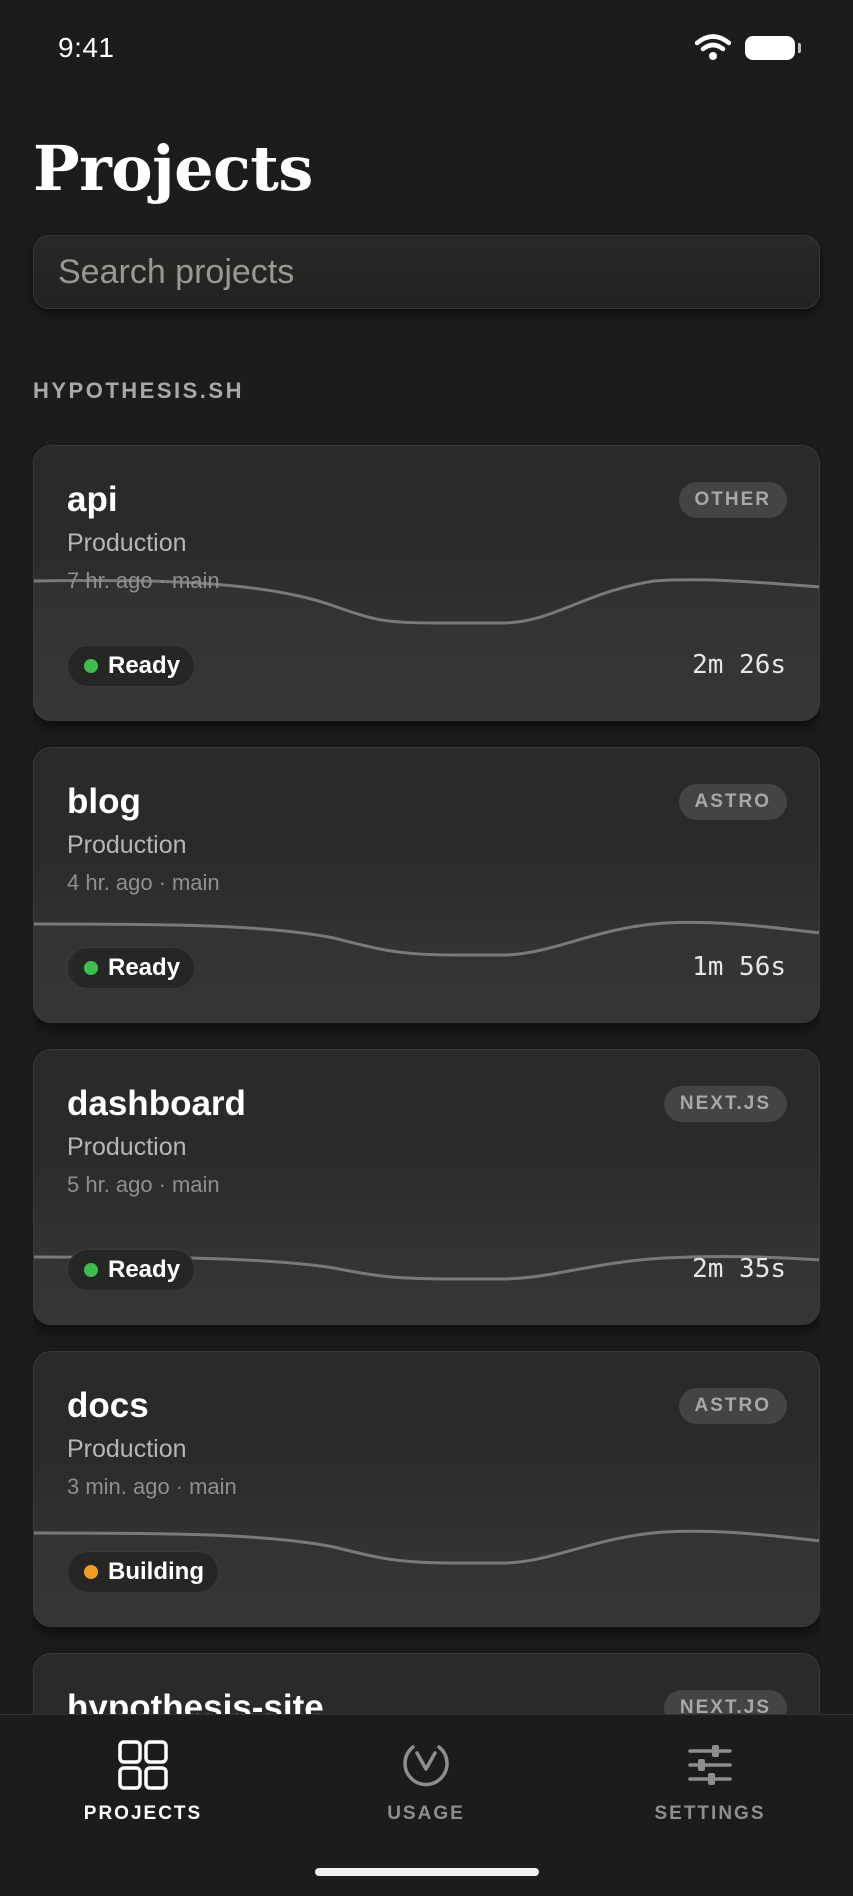 The width and height of the screenshot is (853, 1896). Describe the element at coordinates (426, 1766) in the screenshot. I see `gauge-icon` at that location.